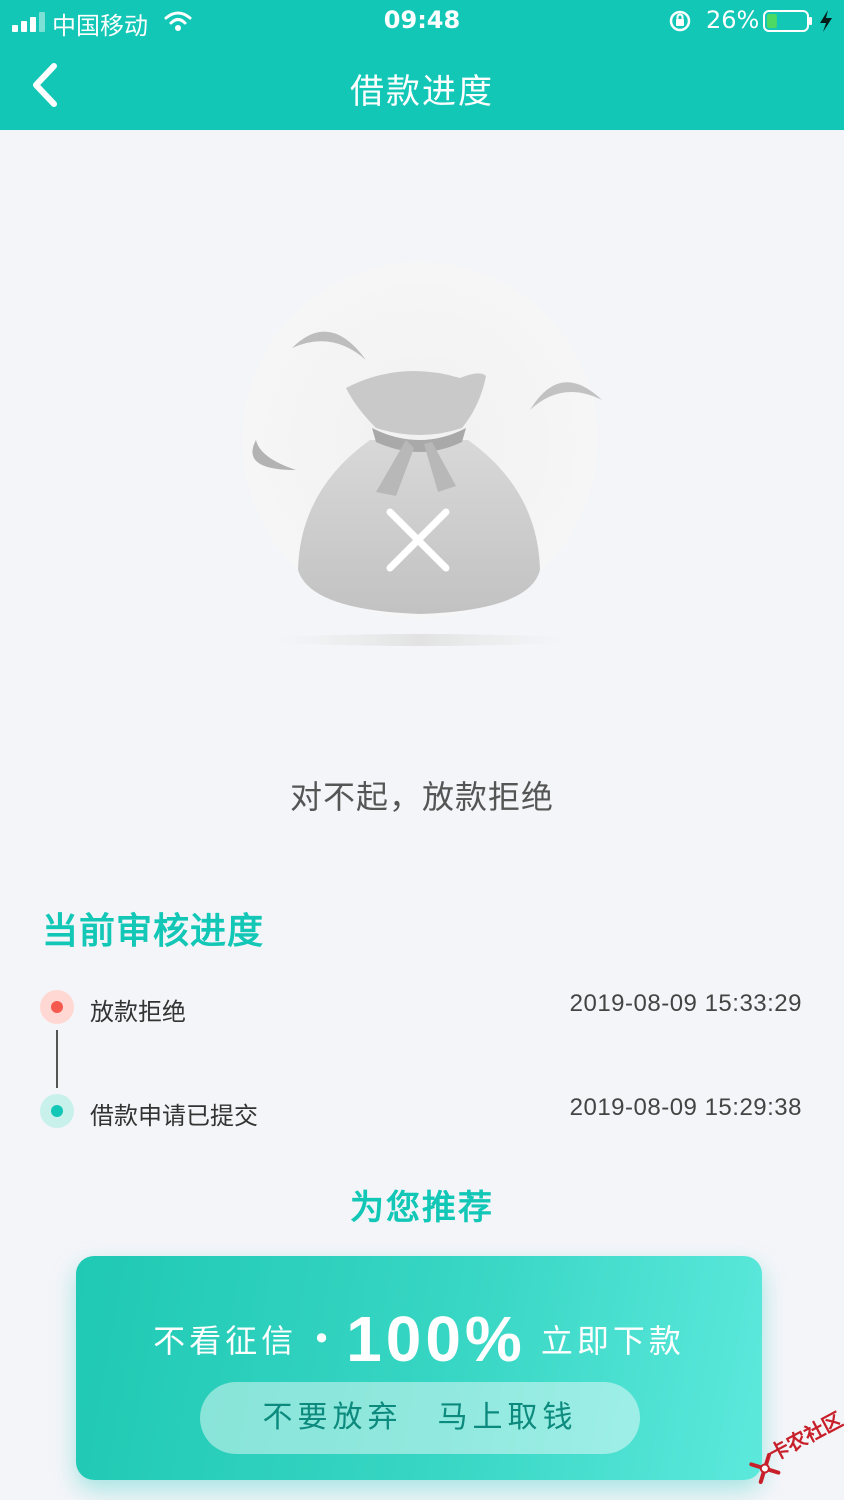 Image resolution: width=844 pixels, height=1500 pixels. What do you see at coordinates (422, 454) in the screenshot?
I see `money-bag-rejected-icon` at bounding box center [422, 454].